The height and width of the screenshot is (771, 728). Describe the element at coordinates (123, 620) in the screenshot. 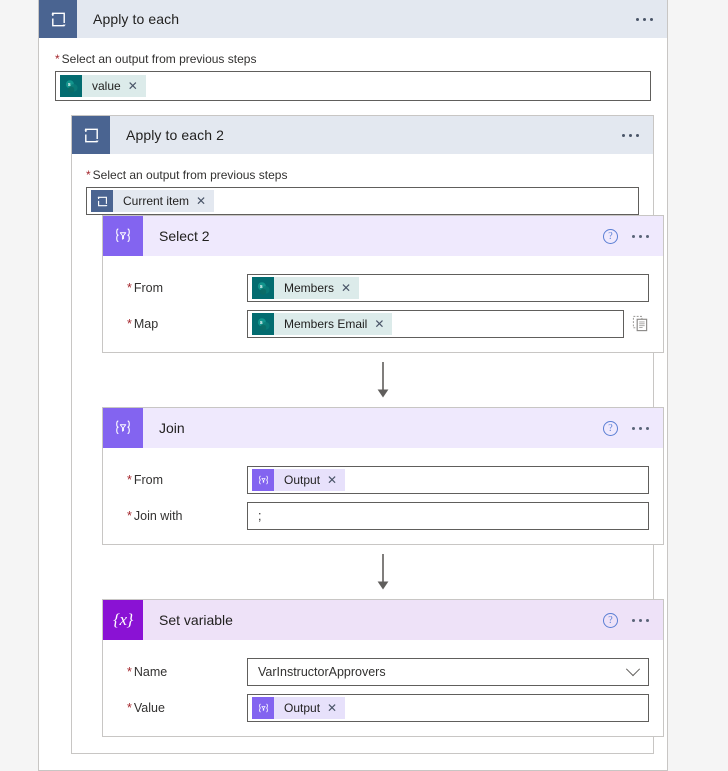

I see `variable-icon: {x}` at that location.